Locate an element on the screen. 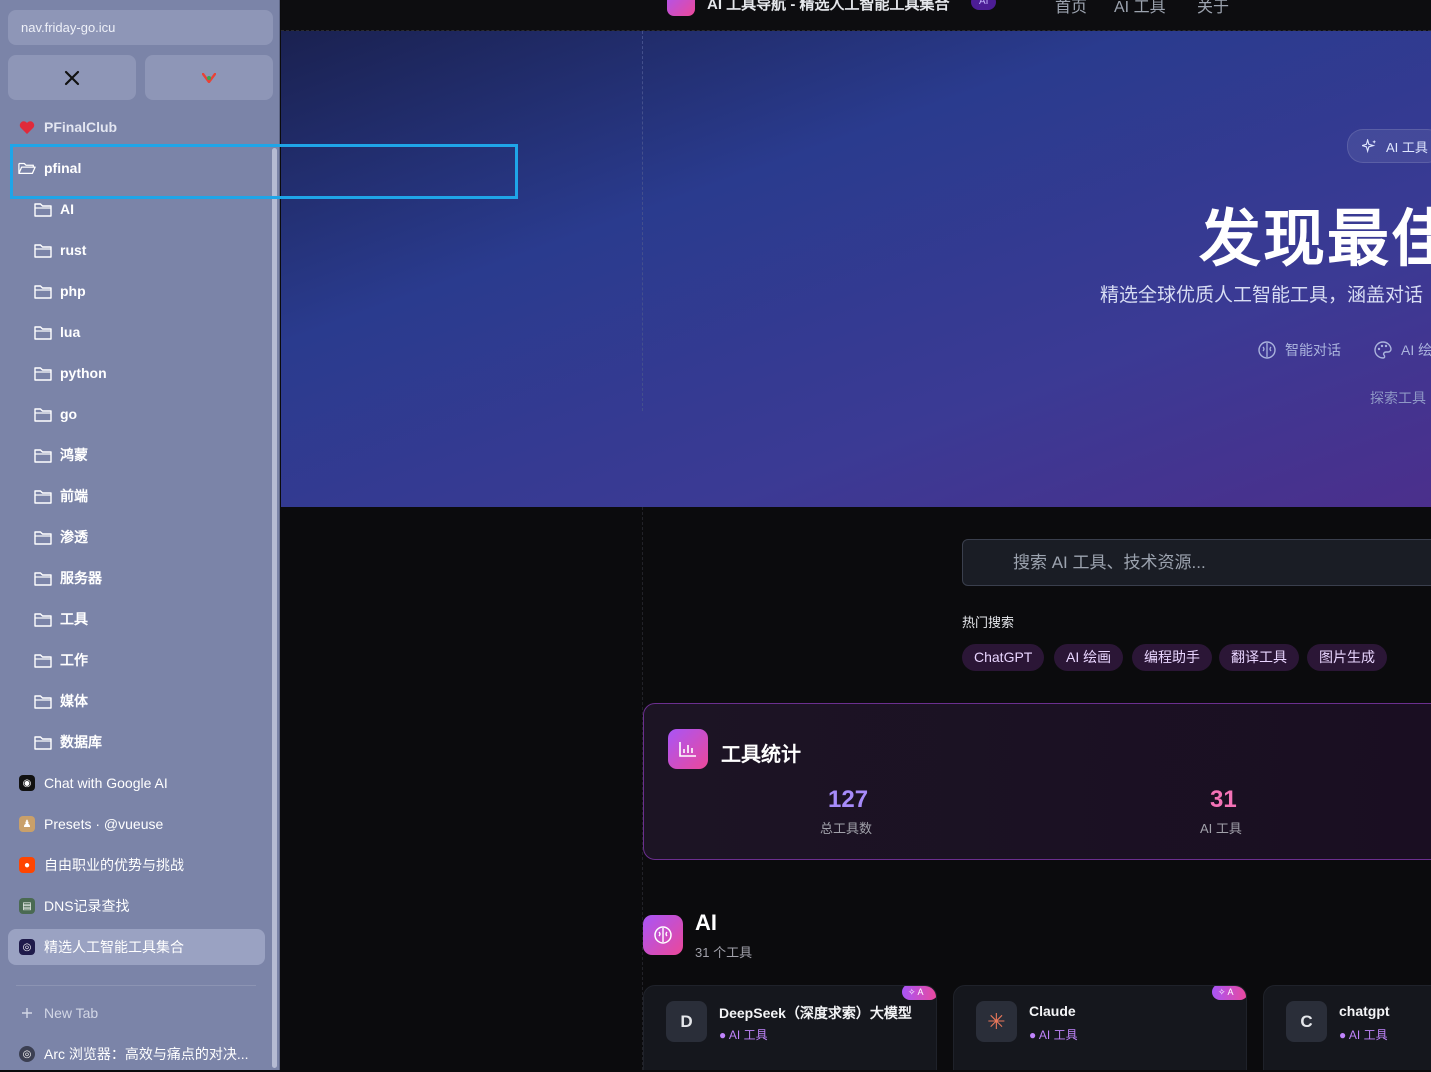 This screenshot has height=1072, width=1431. sidebar-tab: ♟ Presets · @vueuse is located at coordinates (136, 824).